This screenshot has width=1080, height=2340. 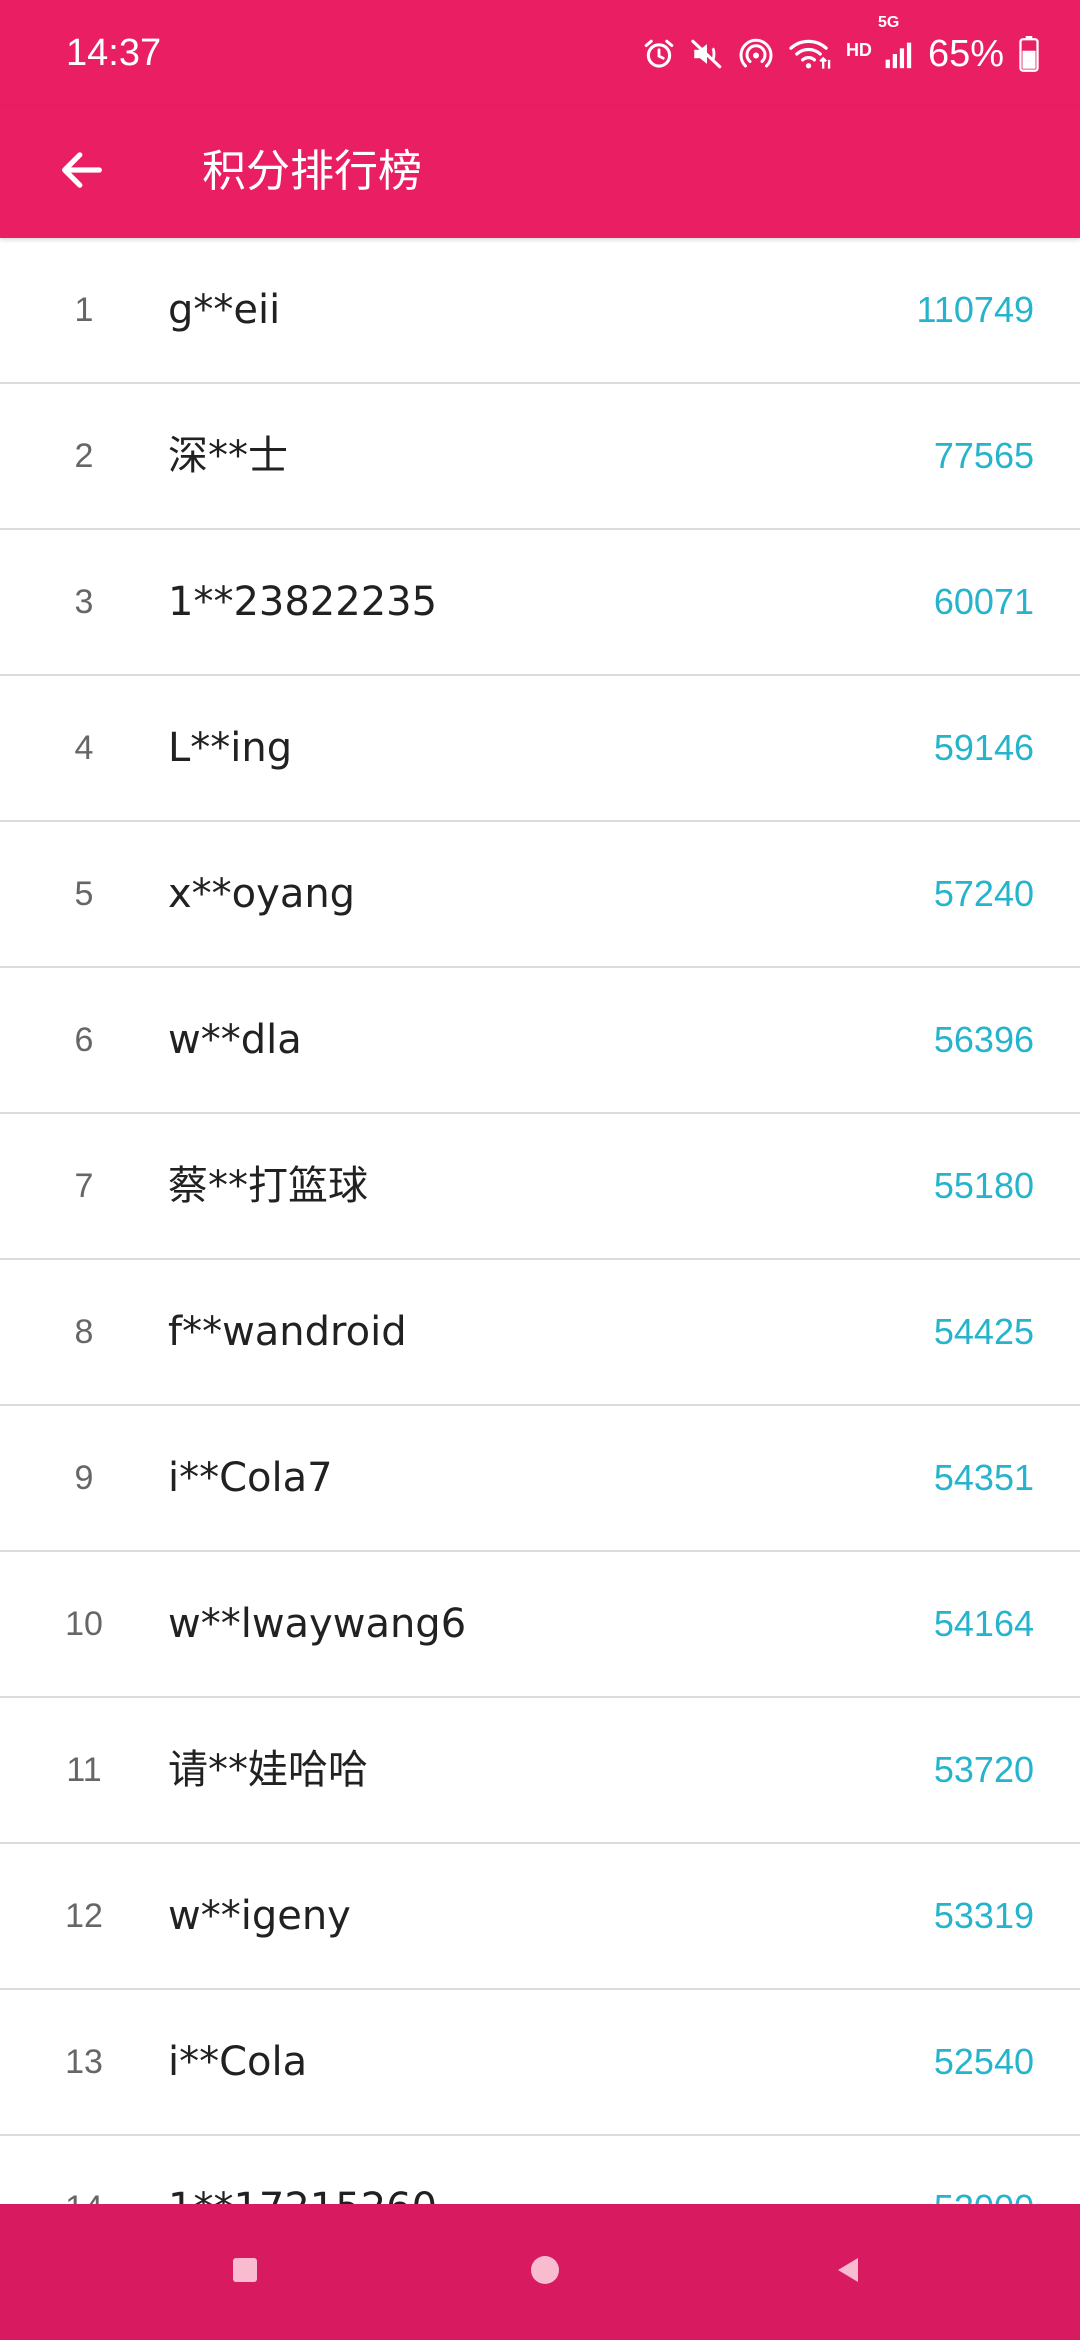 I want to click on system-back-button, so click(x=848, y=2272).